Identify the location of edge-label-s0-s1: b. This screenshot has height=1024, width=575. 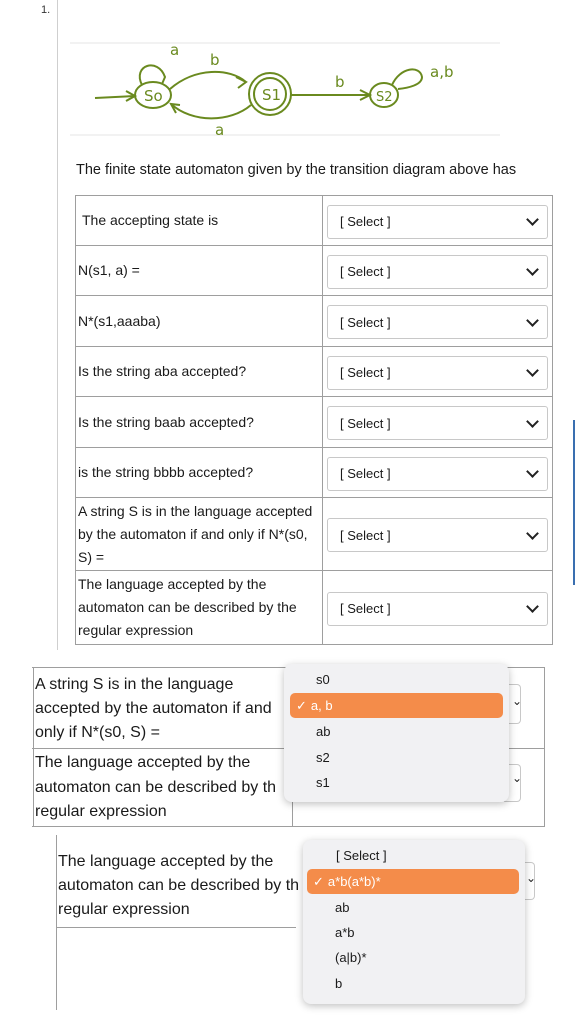
(215, 60).